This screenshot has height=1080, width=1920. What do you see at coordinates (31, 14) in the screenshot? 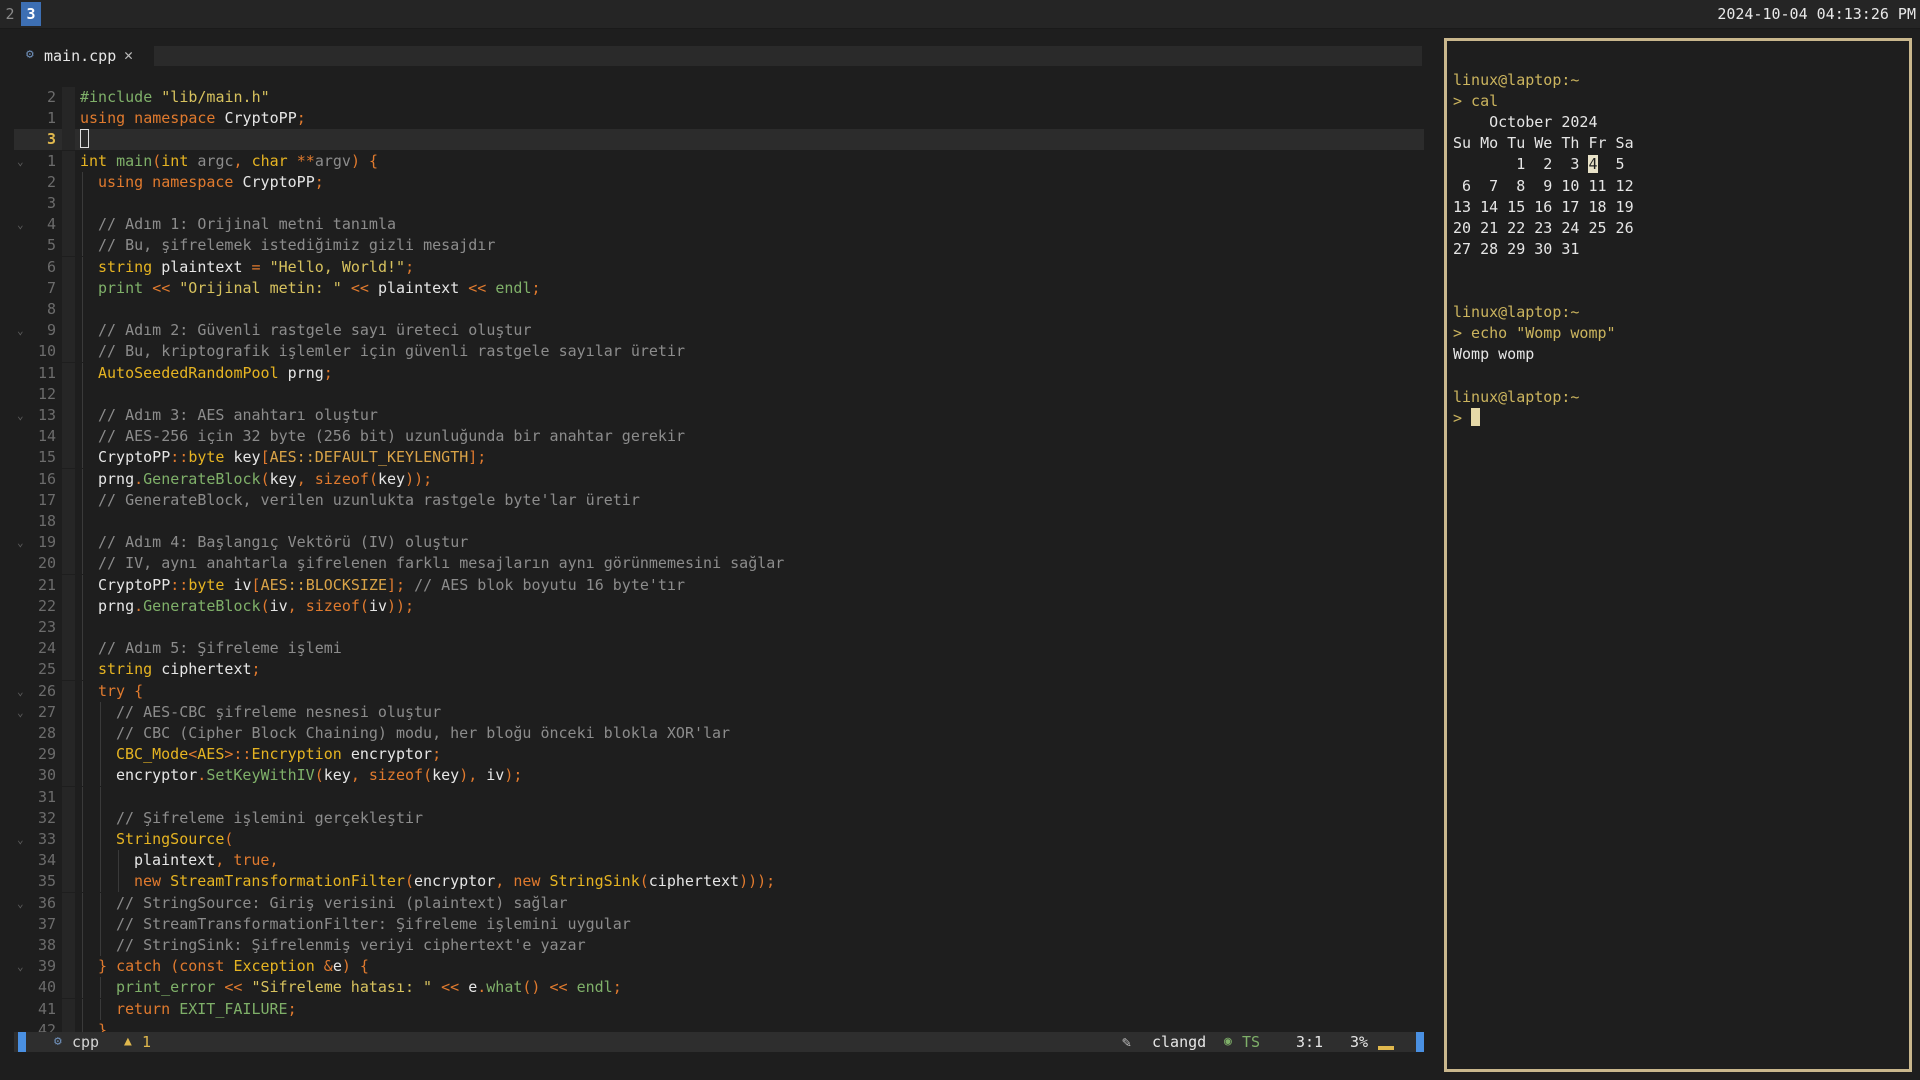
I see `workspace-3-active: 3` at bounding box center [31, 14].